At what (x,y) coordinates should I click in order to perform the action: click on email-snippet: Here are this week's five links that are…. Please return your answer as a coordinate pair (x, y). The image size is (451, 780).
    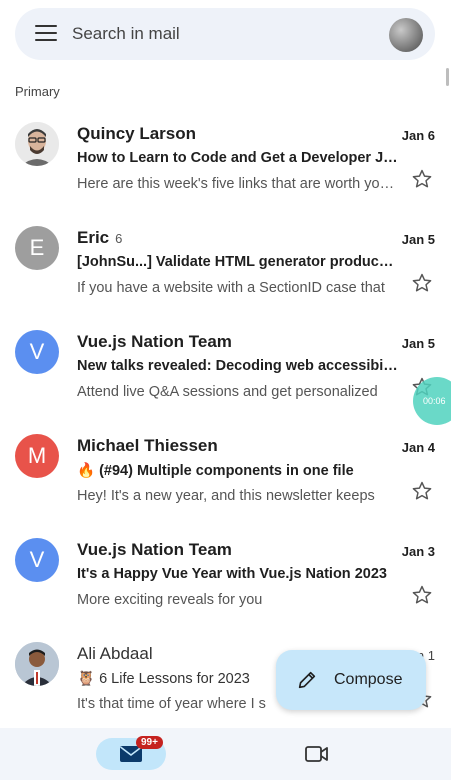
    Looking at the image, I should click on (238, 184).